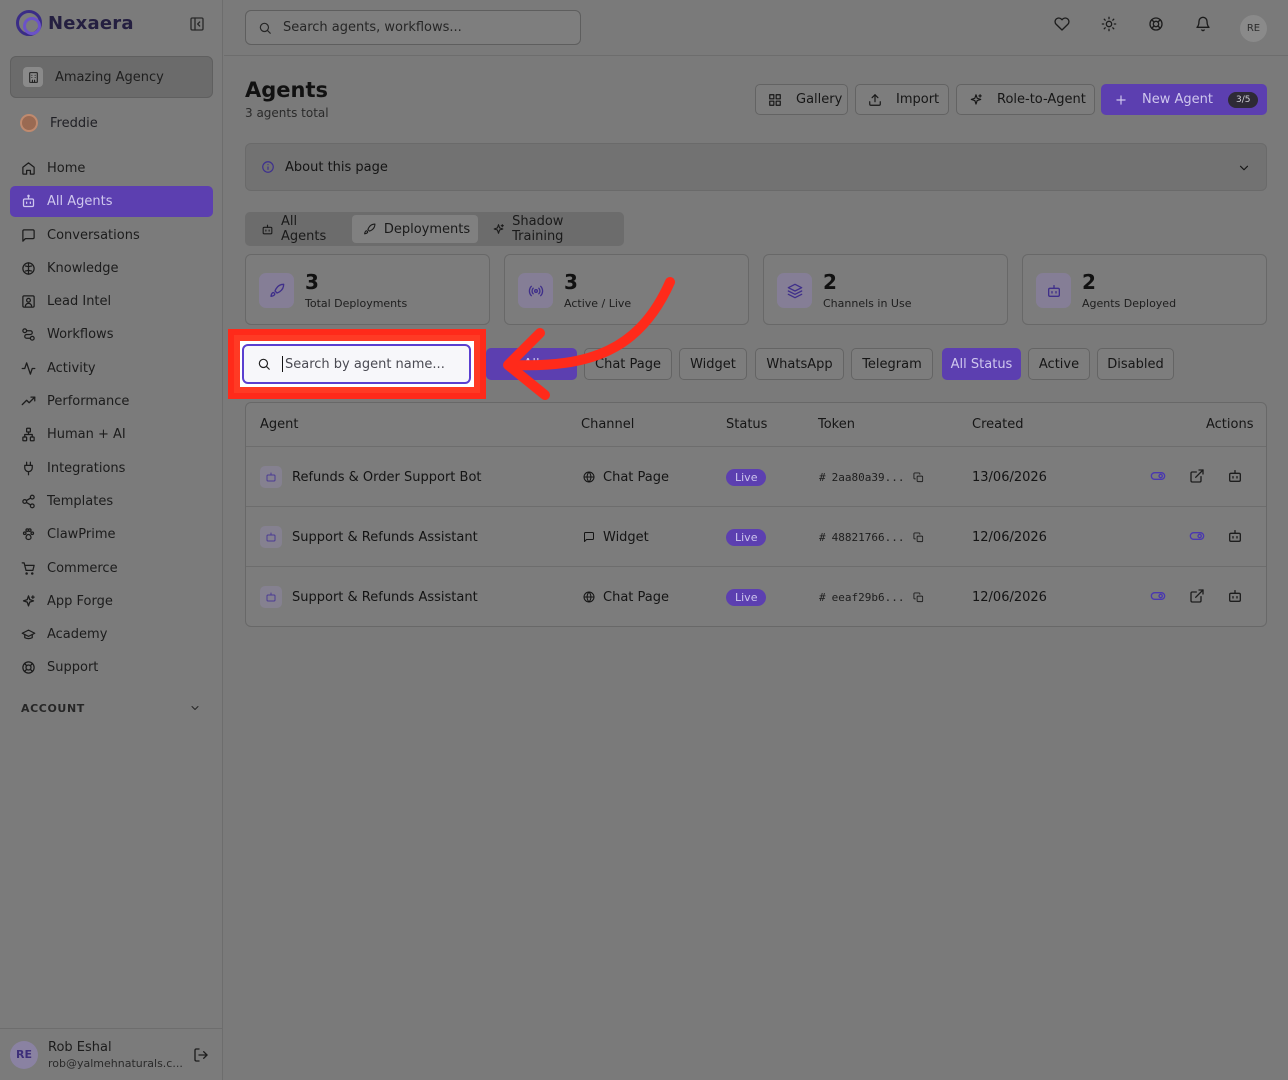  I want to click on sidebar-item-label: Home, so click(66, 168).